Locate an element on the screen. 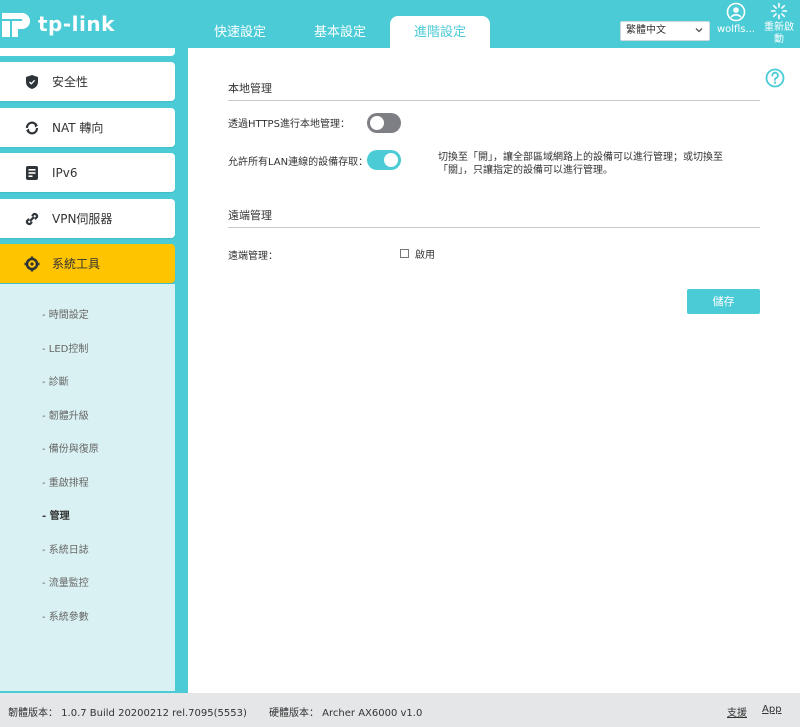 This screenshot has width=800, height=727. link-icon is located at coordinates (32, 219).